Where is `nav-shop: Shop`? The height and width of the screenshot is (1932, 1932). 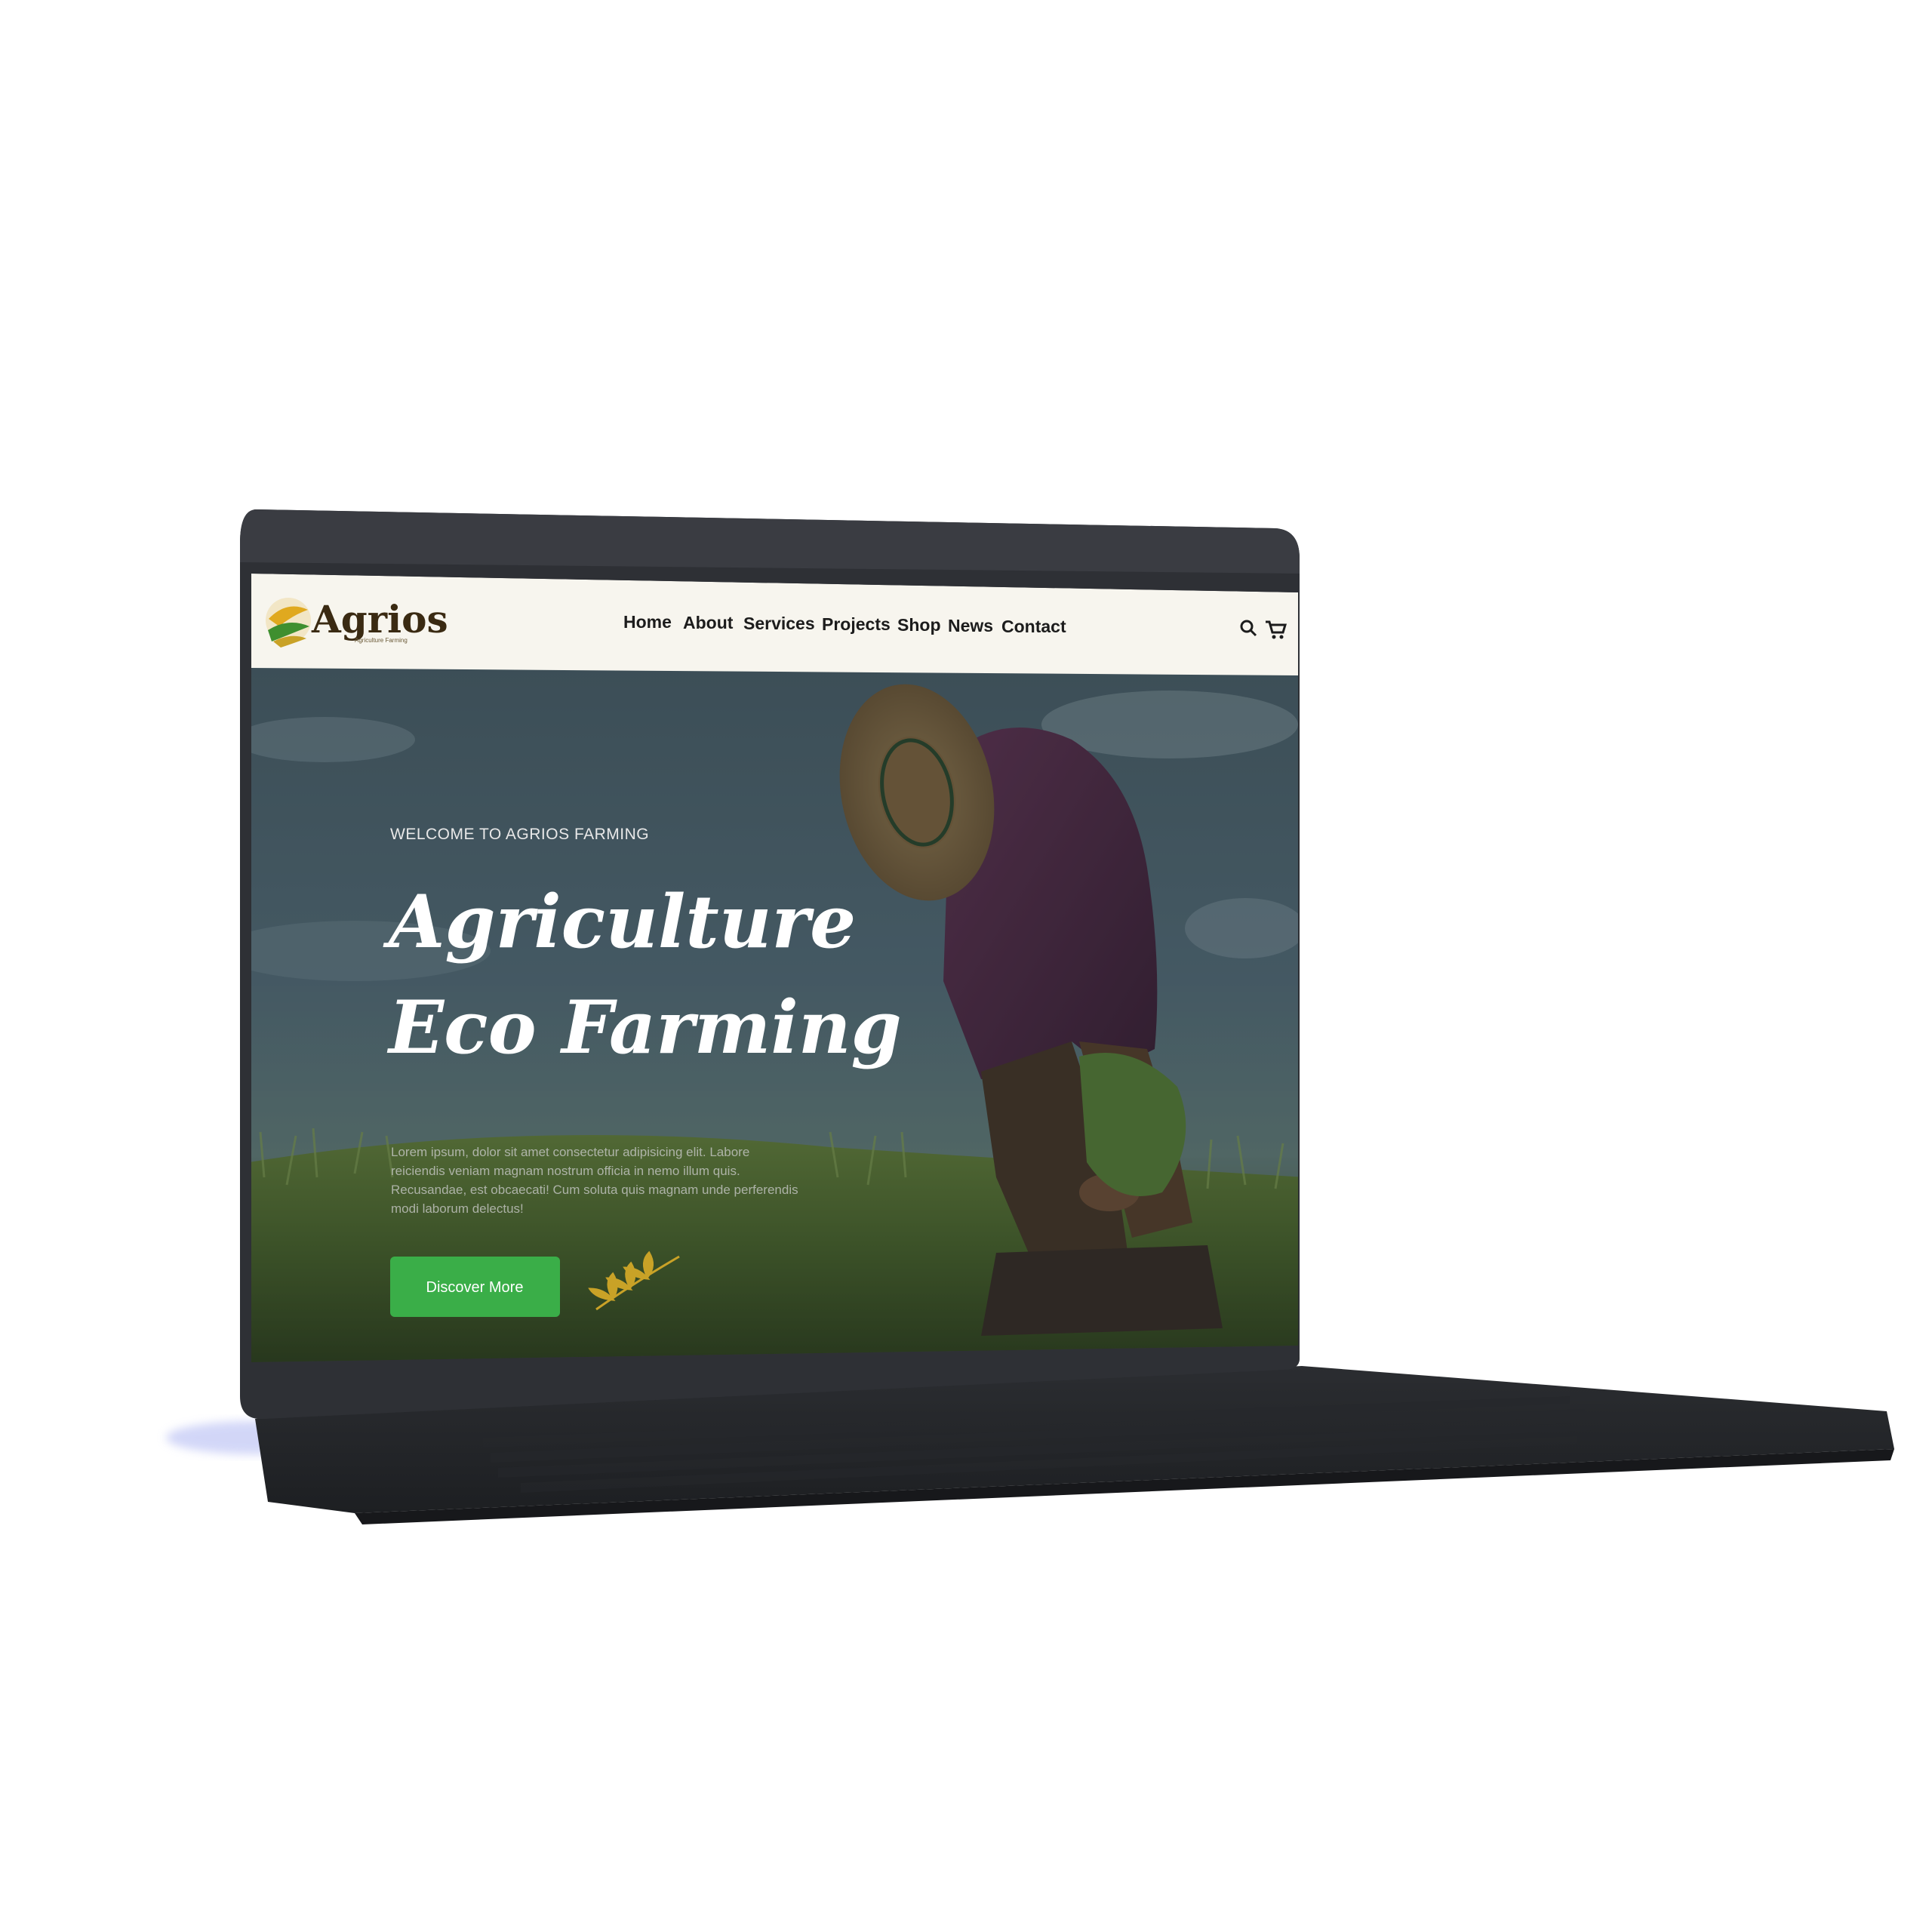
nav-shop: Shop is located at coordinates (919, 625).